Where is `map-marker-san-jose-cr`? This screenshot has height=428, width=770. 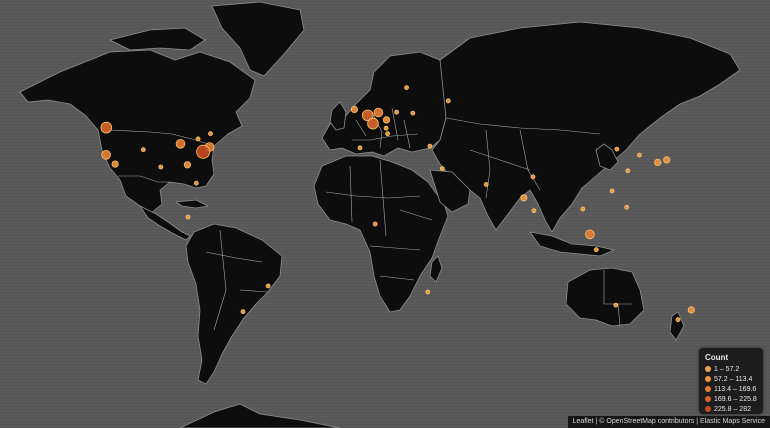 map-marker-san-jose-cr is located at coordinates (188, 217).